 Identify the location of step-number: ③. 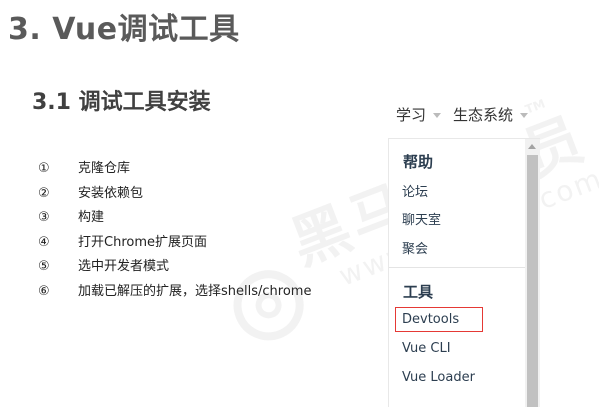
(44, 218).